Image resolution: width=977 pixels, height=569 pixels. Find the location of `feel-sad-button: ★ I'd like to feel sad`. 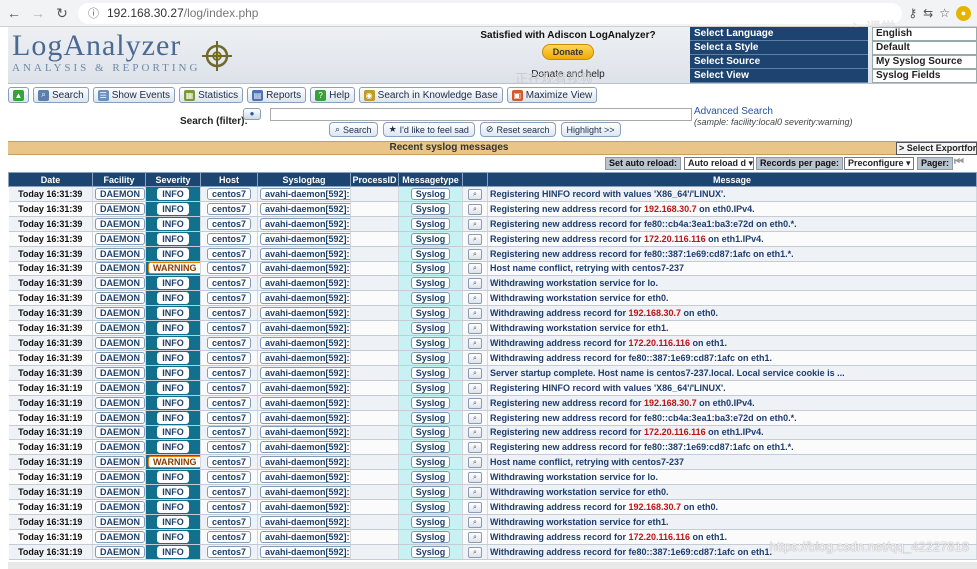

feel-sad-button: ★ I'd like to feel sad is located at coordinates (428, 129).